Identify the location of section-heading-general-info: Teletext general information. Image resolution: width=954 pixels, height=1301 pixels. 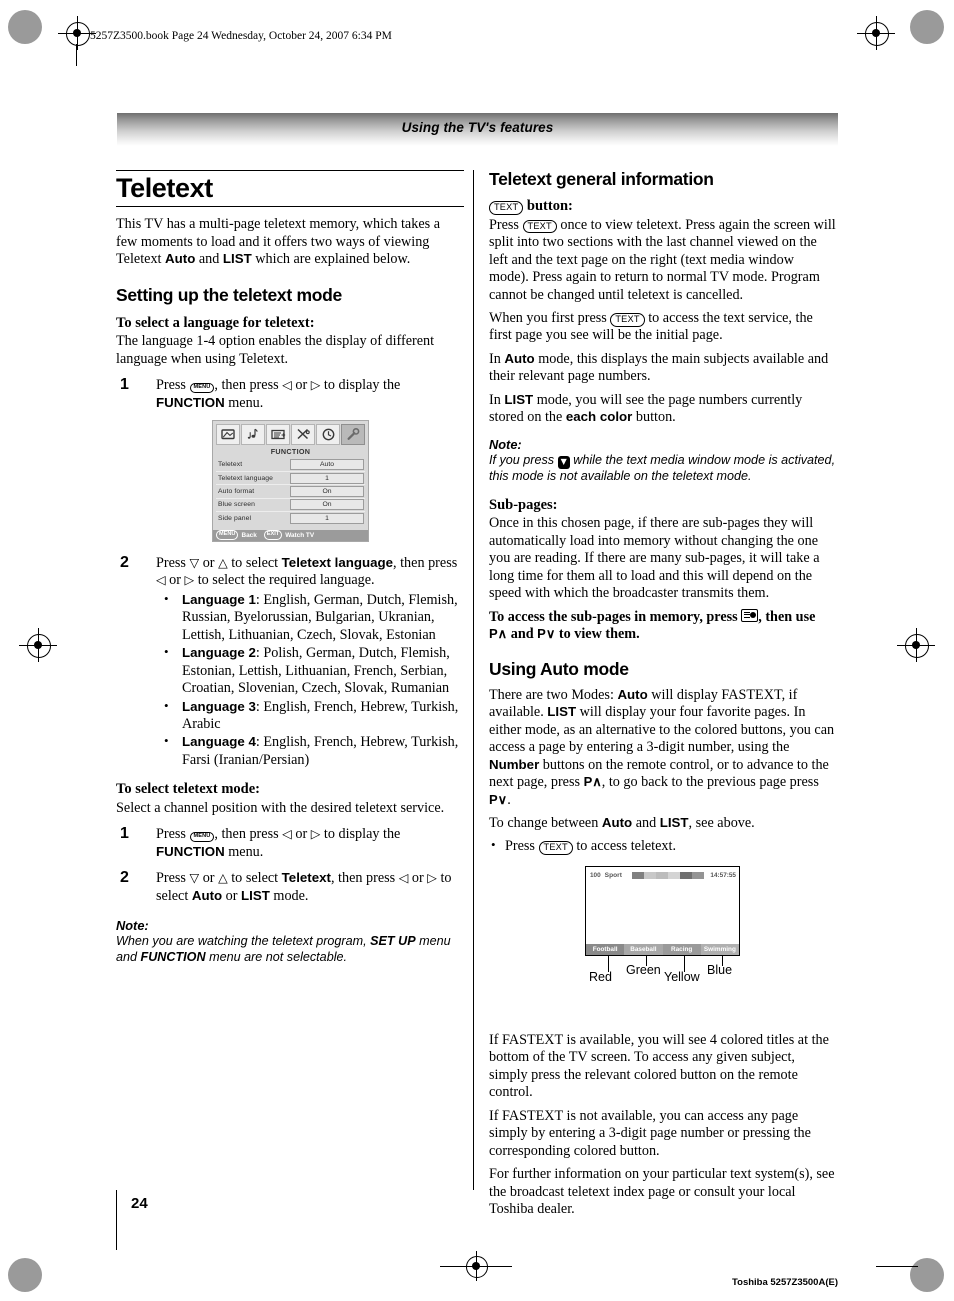
(601, 179).